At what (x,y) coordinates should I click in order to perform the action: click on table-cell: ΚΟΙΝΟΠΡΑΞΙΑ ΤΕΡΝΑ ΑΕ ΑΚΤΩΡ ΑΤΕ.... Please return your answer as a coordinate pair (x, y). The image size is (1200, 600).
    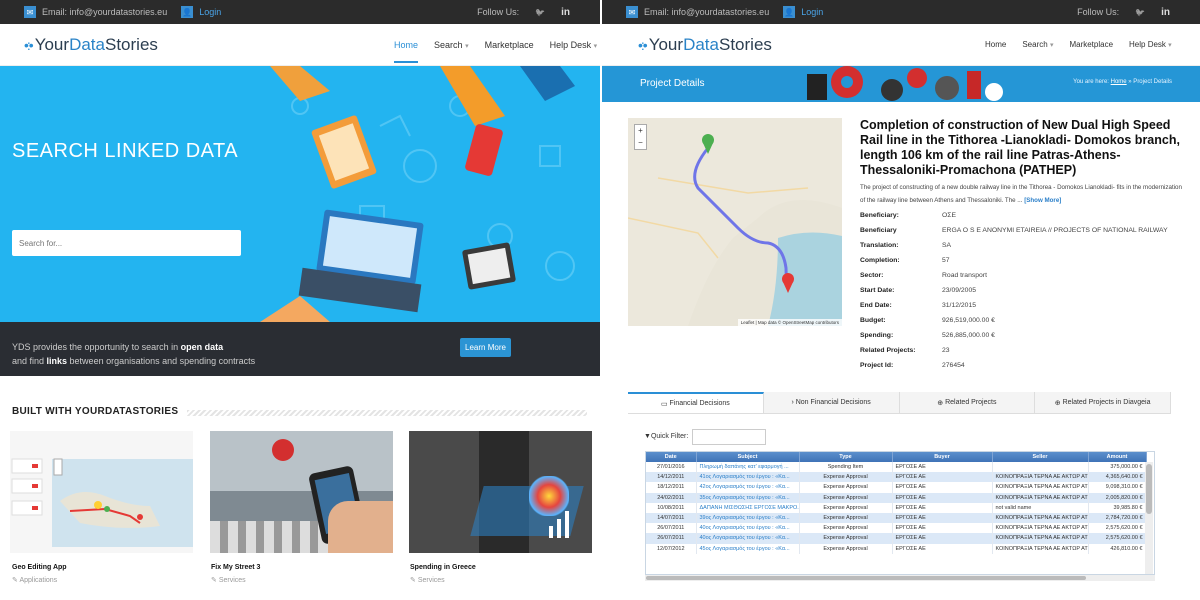
    Looking at the image, I should click on (1040, 528).